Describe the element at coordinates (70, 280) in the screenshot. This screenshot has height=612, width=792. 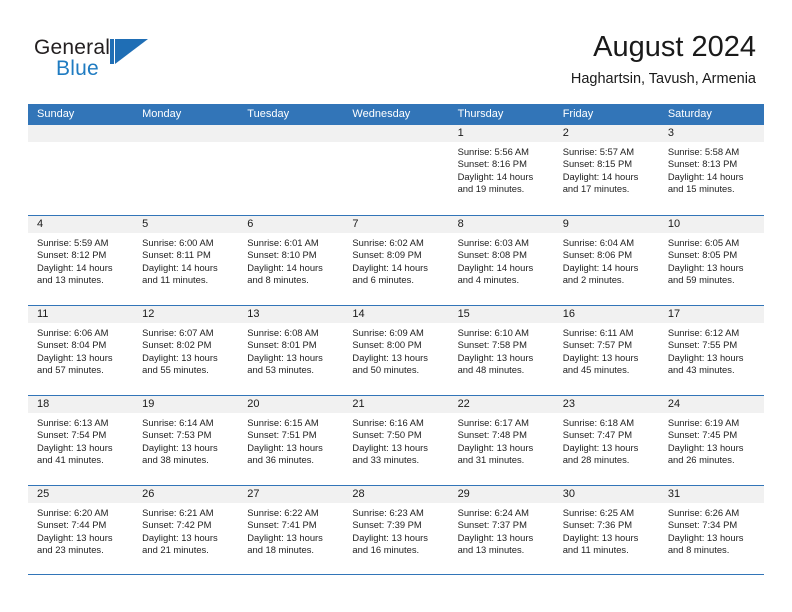
I see `daylight-text-line2: and 13 minutes.` at that location.